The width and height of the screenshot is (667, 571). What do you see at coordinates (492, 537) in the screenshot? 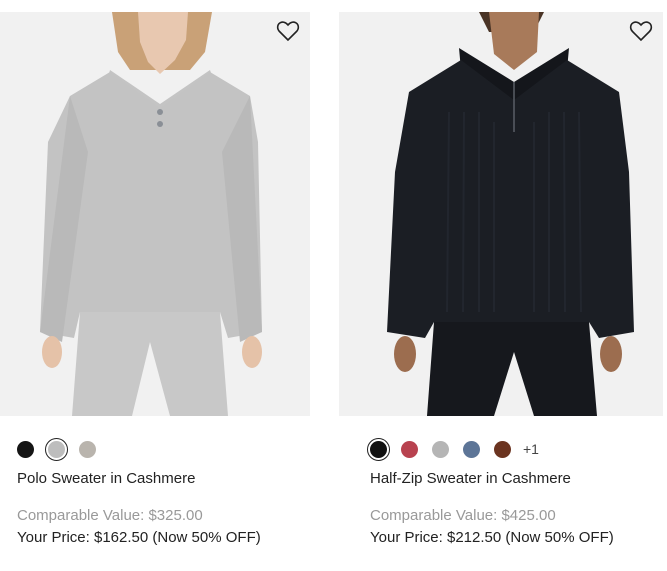
I see `your-price: Your Price: $212.50 (Now 50% OFF)` at bounding box center [492, 537].